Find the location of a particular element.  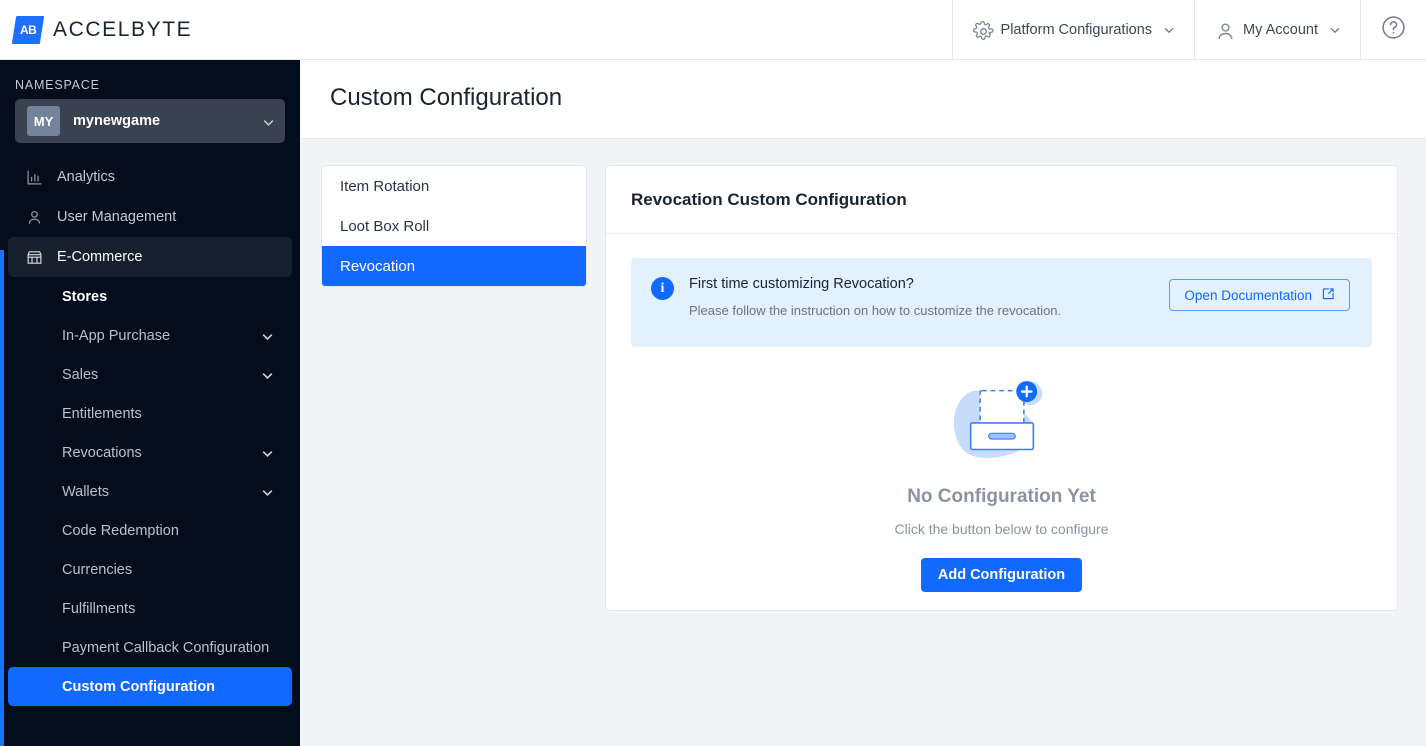

list-item-loot-box-roll: Loot Box Roll is located at coordinates (454, 226).